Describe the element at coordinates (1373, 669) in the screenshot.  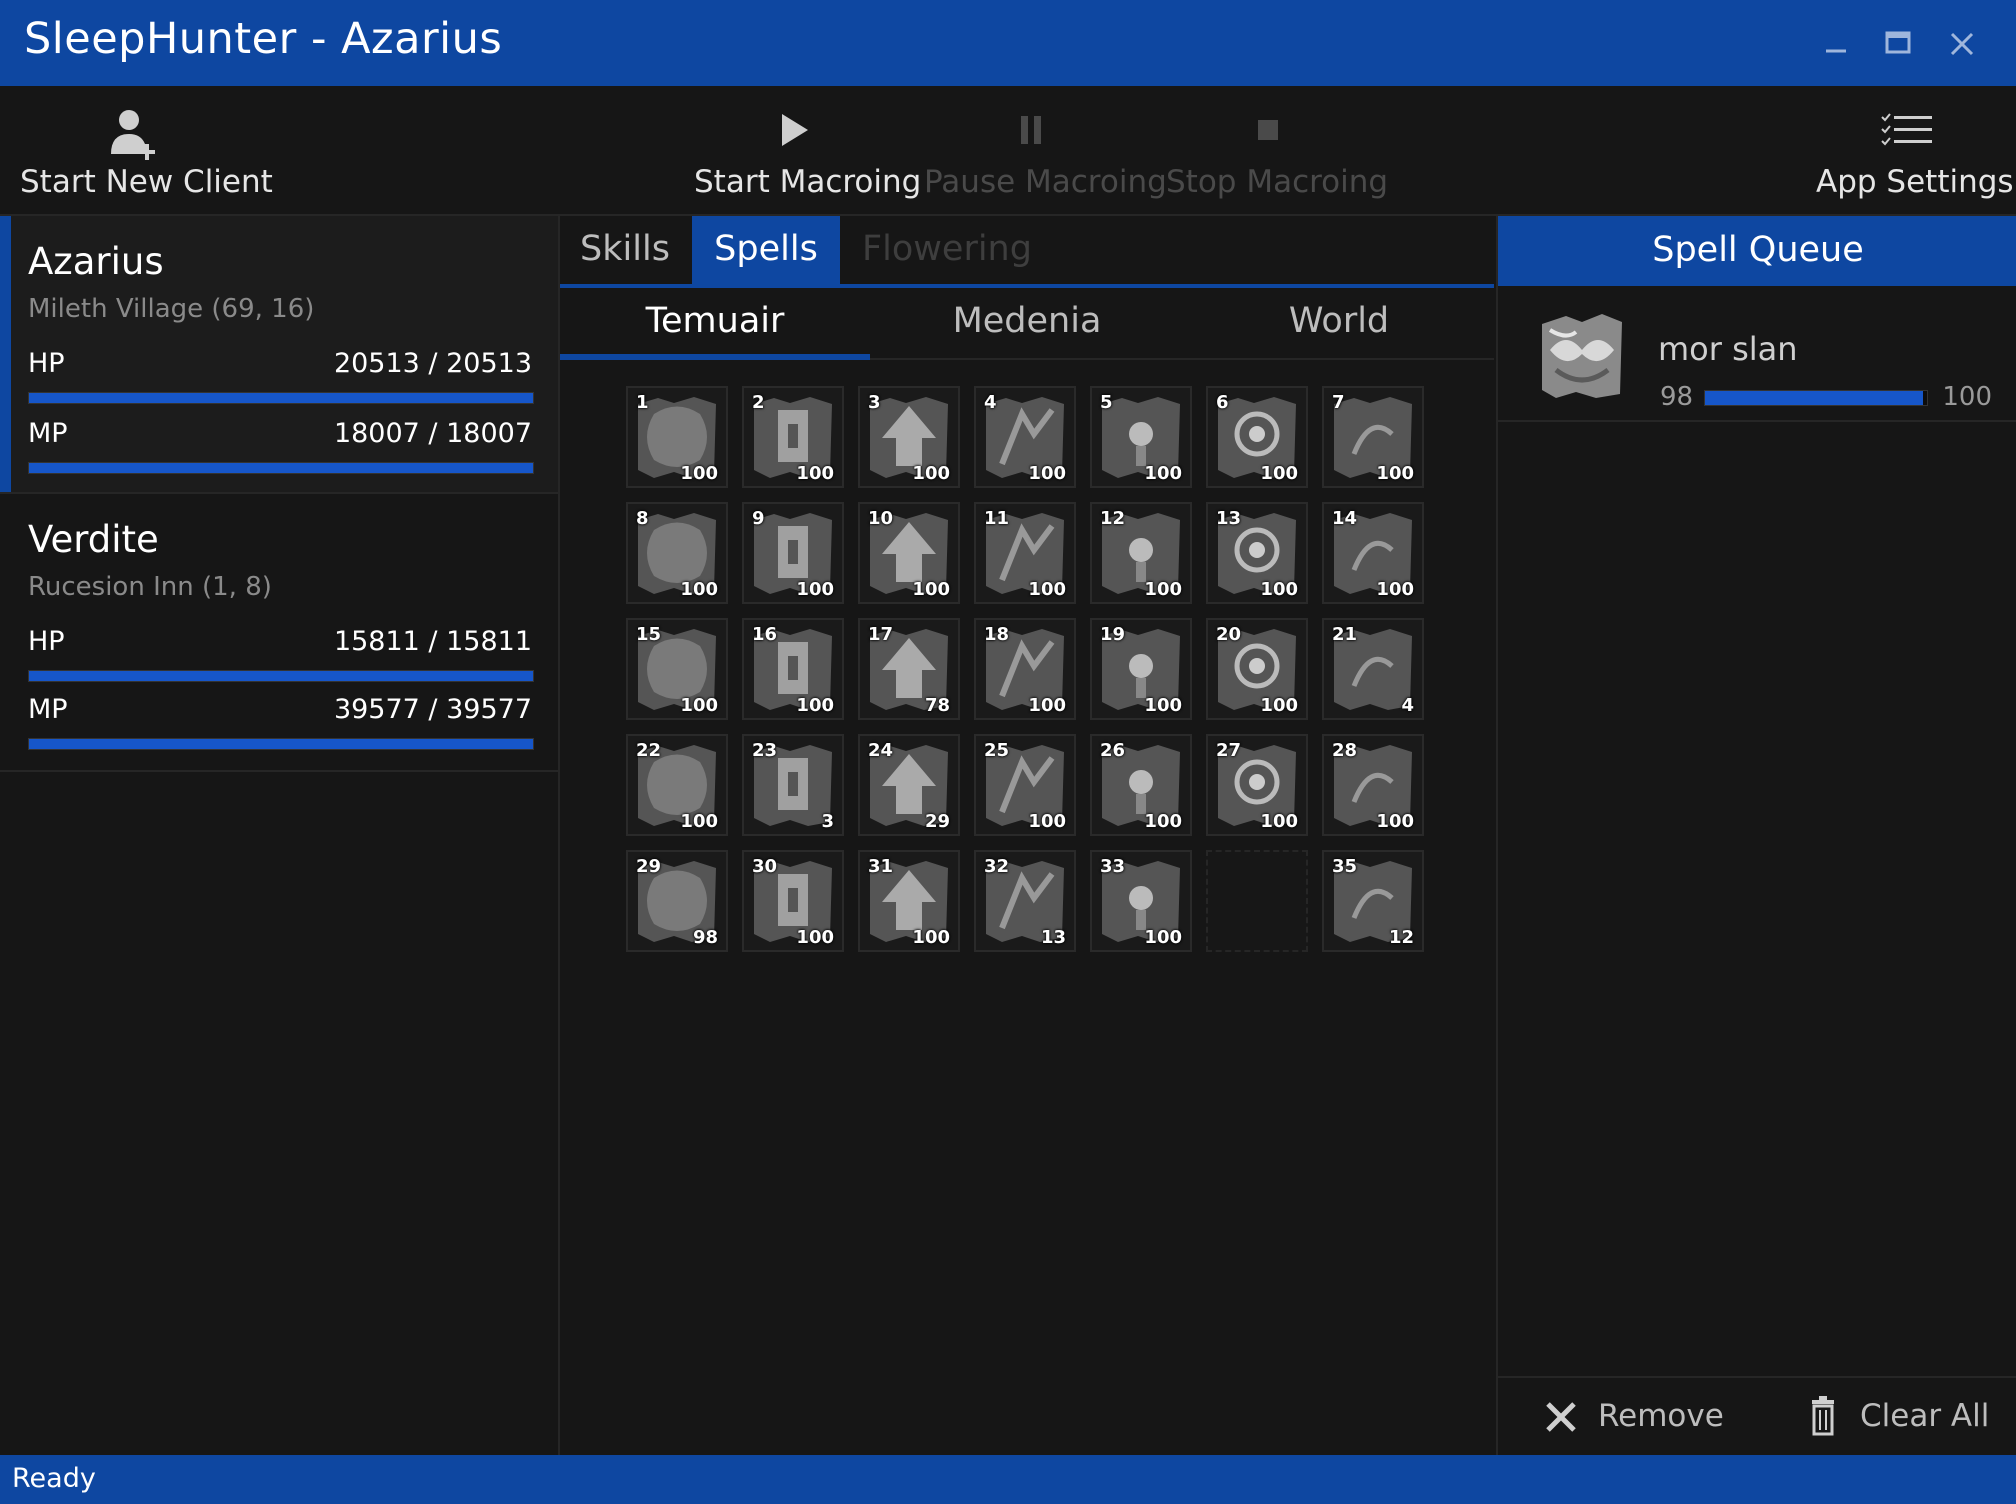
I see `spell-slot: 21 4` at that location.